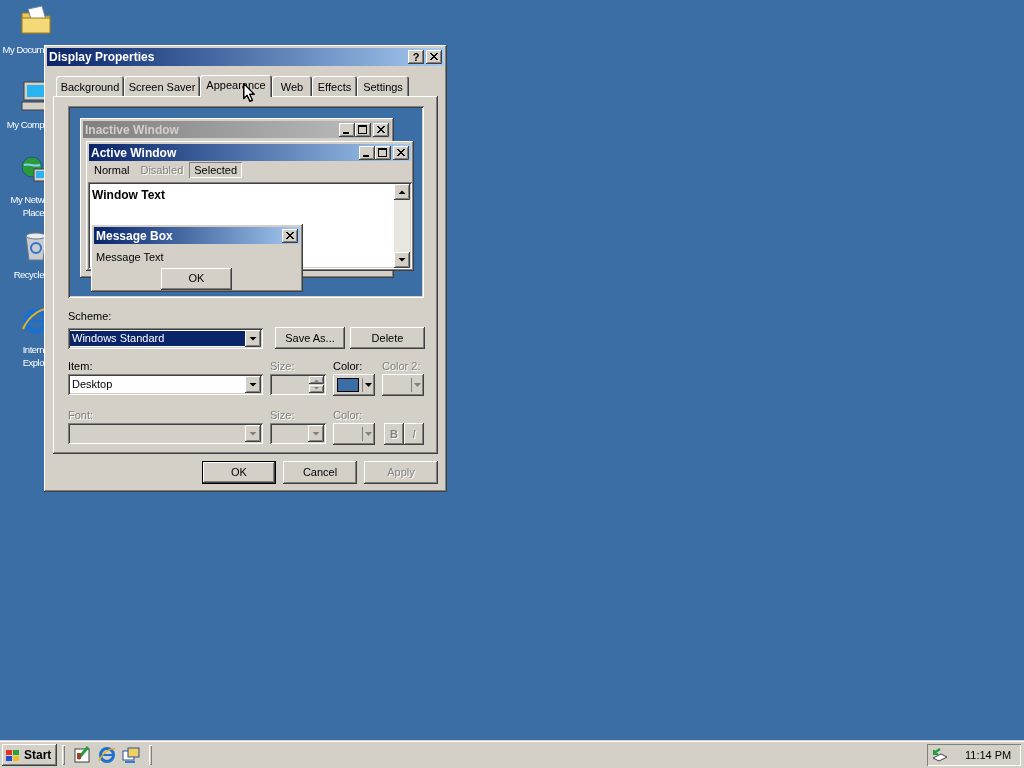 The image size is (1024, 768). What do you see at coordinates (28, 274) in the screenshot?
I see `icon-label: Recycle` at bounding box center [28, 274].